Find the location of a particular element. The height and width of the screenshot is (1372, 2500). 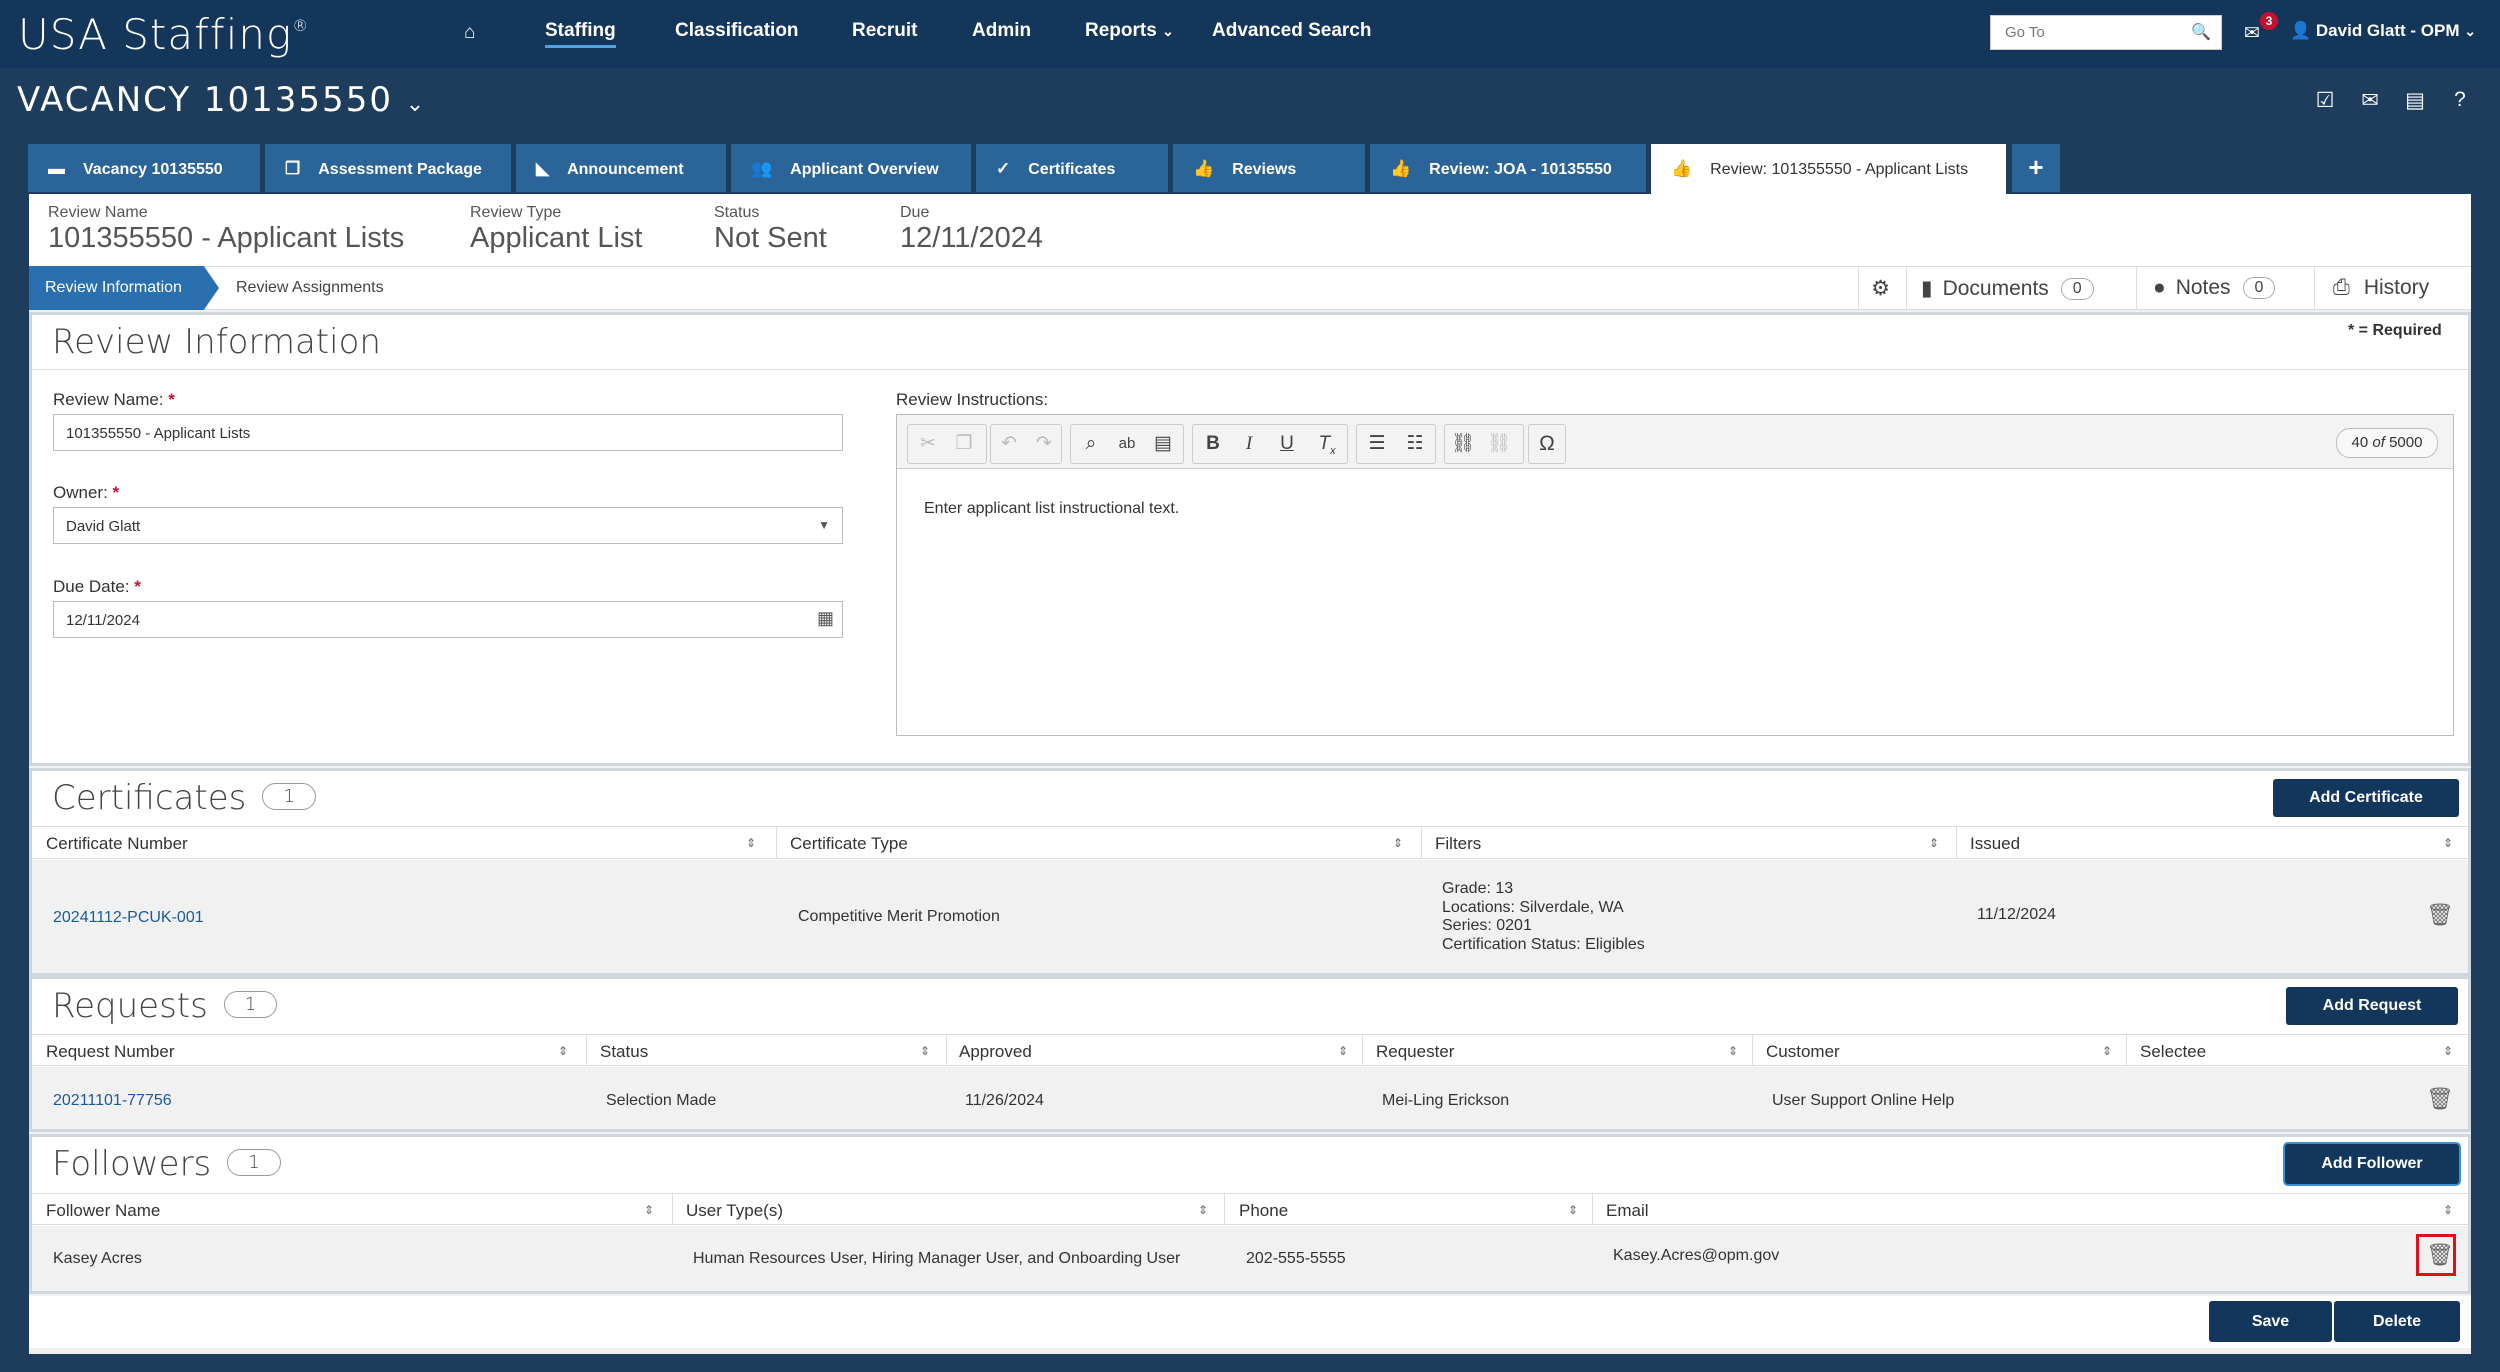

find-icon: ⌕ is located at coordinates (1091, 444).